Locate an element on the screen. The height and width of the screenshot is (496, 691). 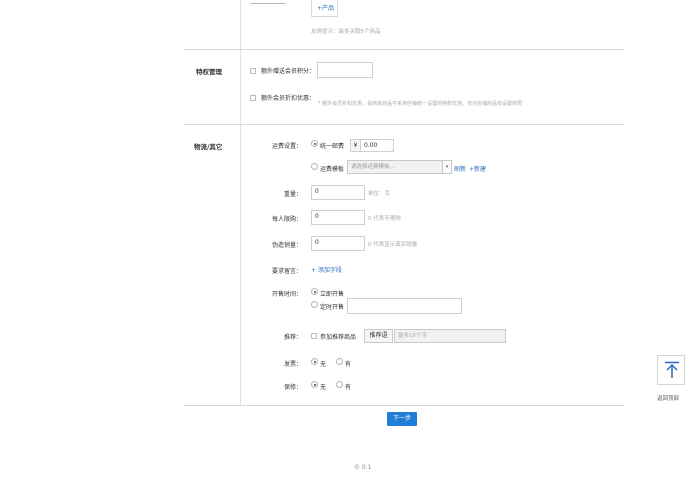
purchase-limit-hint: 0 代表不限购 is located at coordinates (384, 219).